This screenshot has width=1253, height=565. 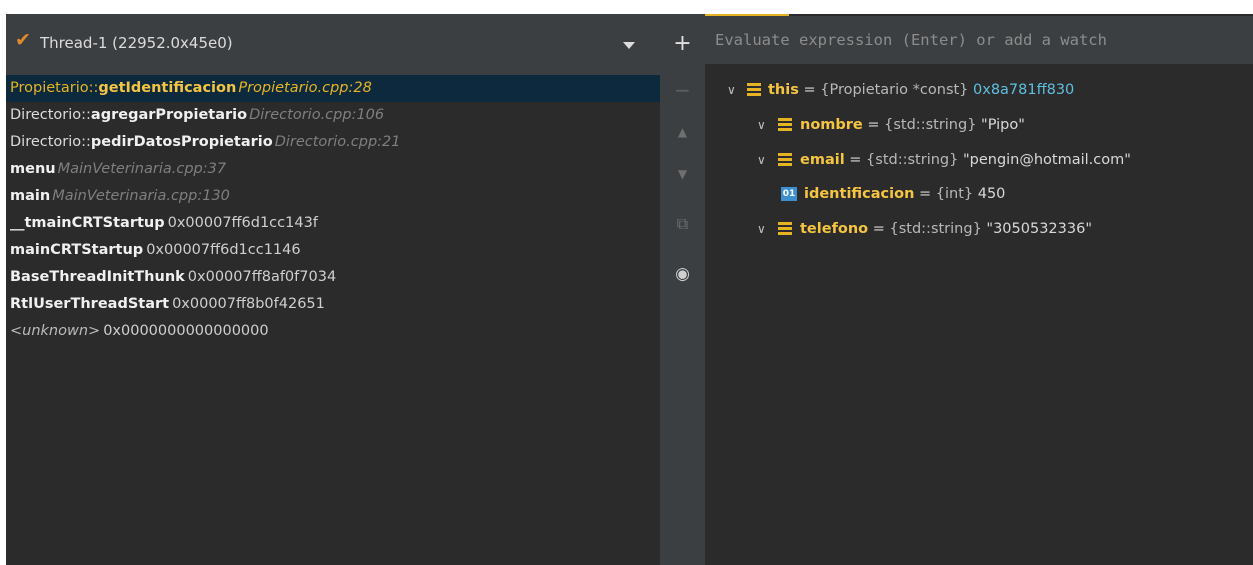 What do you see at coordinates (97, 277) in the screenshot?
I see `frame-function: BaseThreadInitThunk` at bounding box center [97, 277].